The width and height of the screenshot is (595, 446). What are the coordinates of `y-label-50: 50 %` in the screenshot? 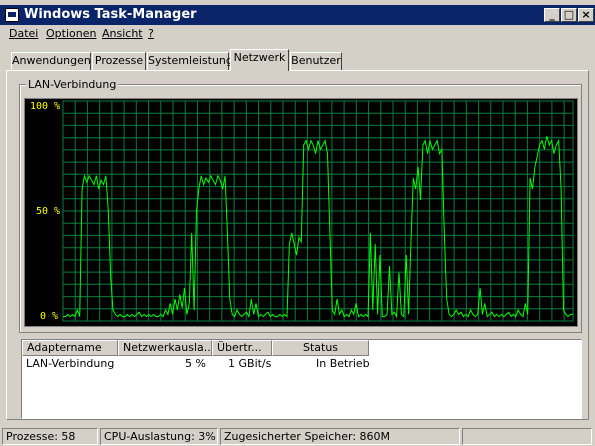 It's located at (48, 211).